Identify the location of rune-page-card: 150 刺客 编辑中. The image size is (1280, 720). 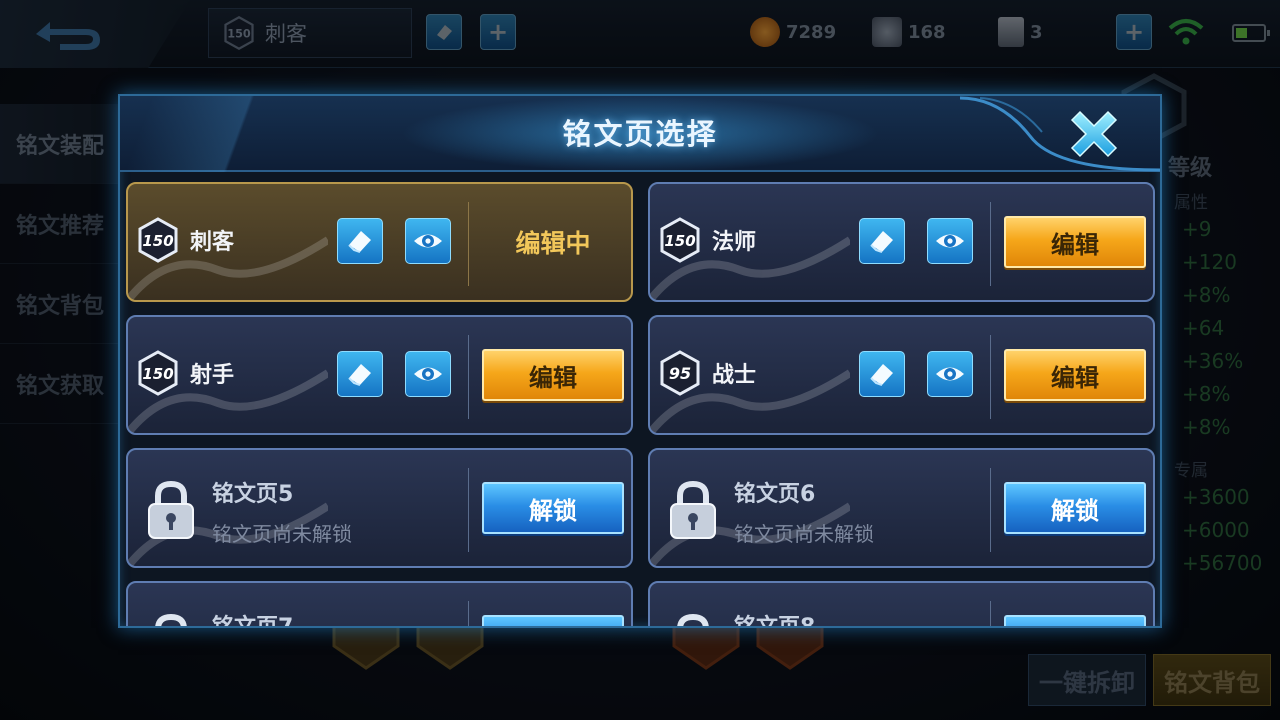
(379, 242).